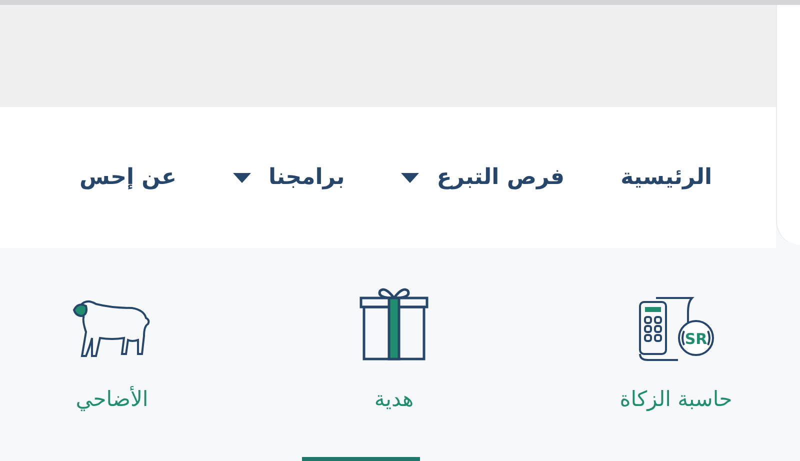  I want to click on service-link: الأضاحي, so click(112, 351).